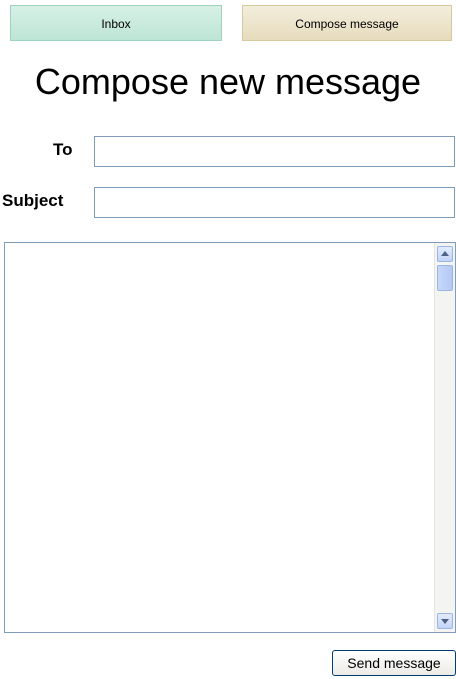 This screenshot has height=679, width=456. What do you see at coordinates (116, 23) in the screenshot?
I see `tab-inbox: Inbox` at bounding box center [116, 23].